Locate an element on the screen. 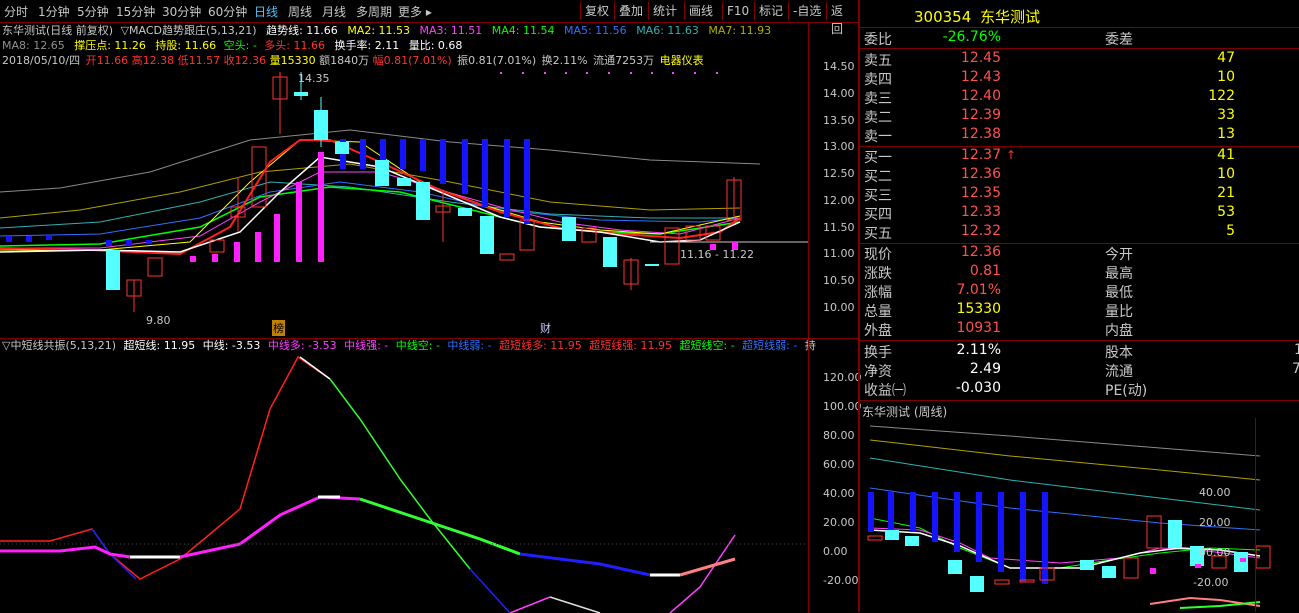  weekly-chart is located at coordinates (1079, 515).